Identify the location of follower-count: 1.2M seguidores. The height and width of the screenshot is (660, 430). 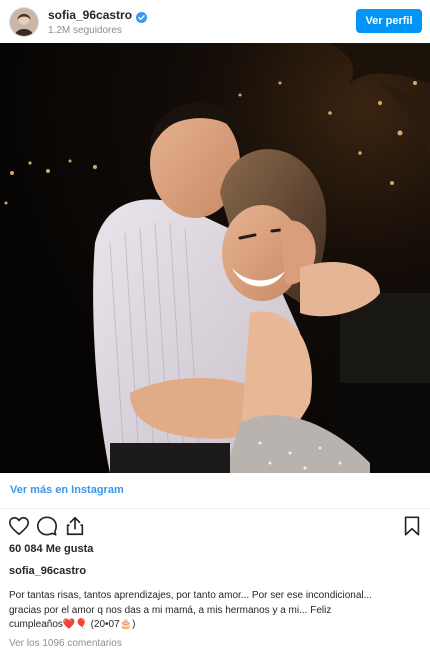
(85, 30).